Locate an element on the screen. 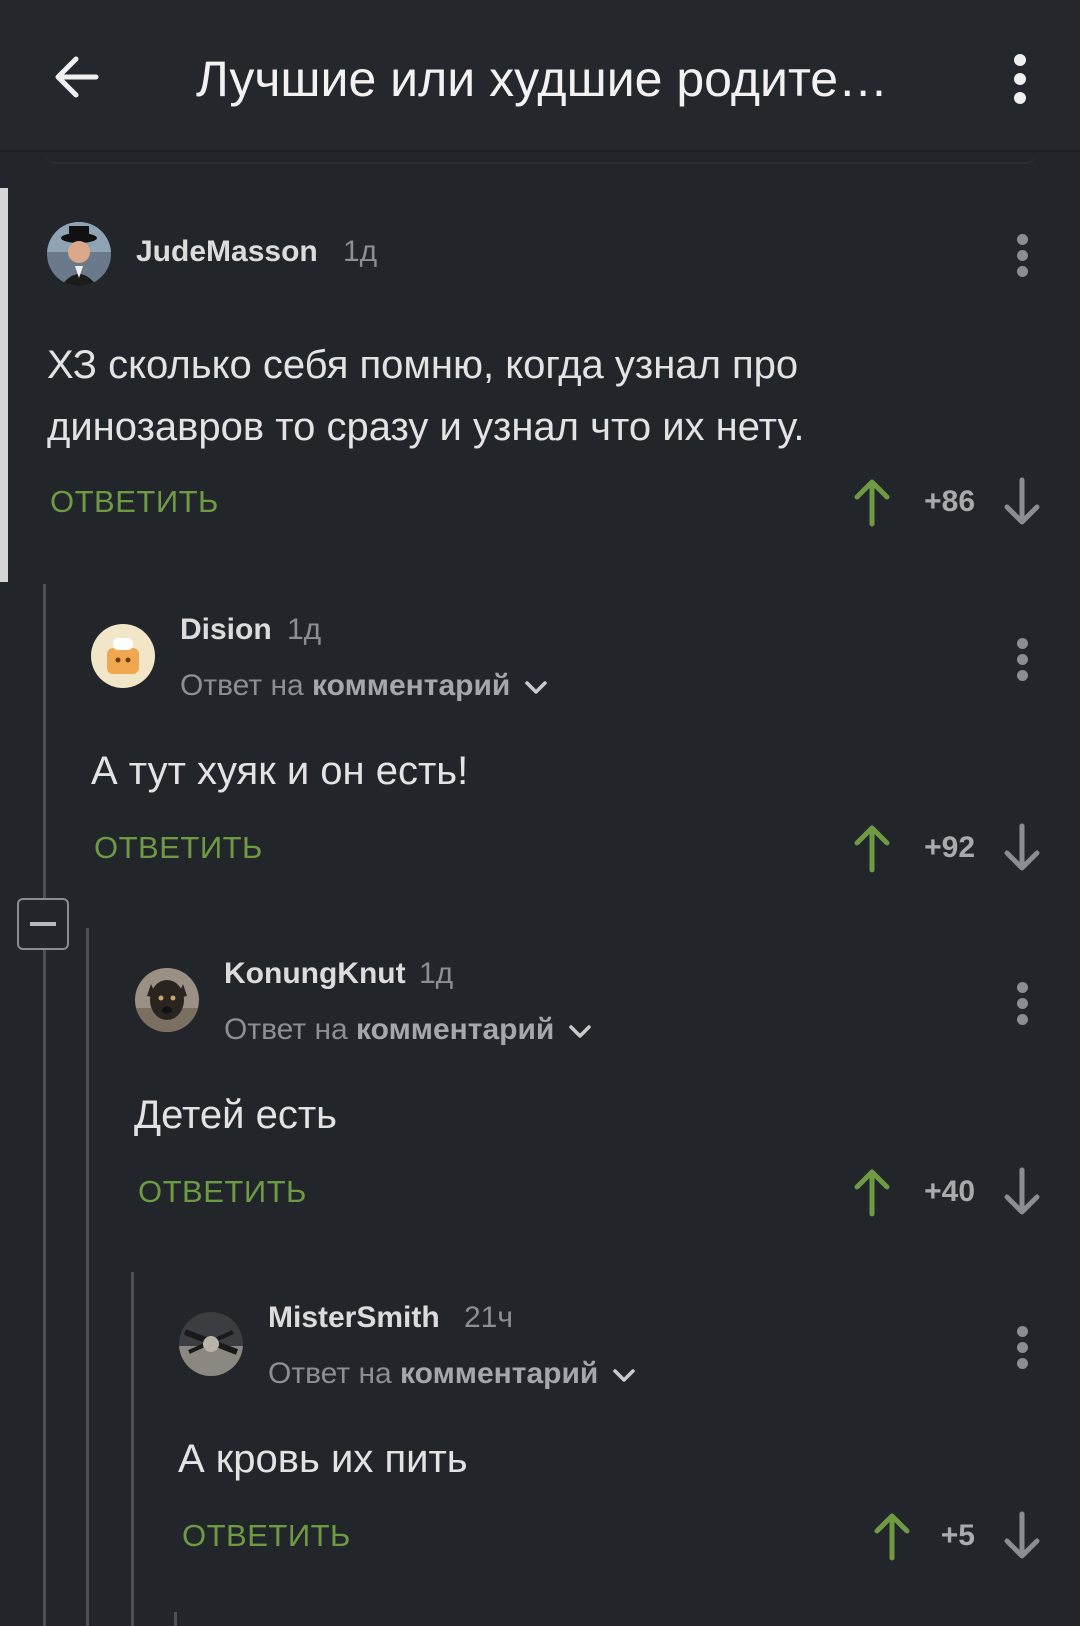  post-card-edge is located at coordinates (541, 157).